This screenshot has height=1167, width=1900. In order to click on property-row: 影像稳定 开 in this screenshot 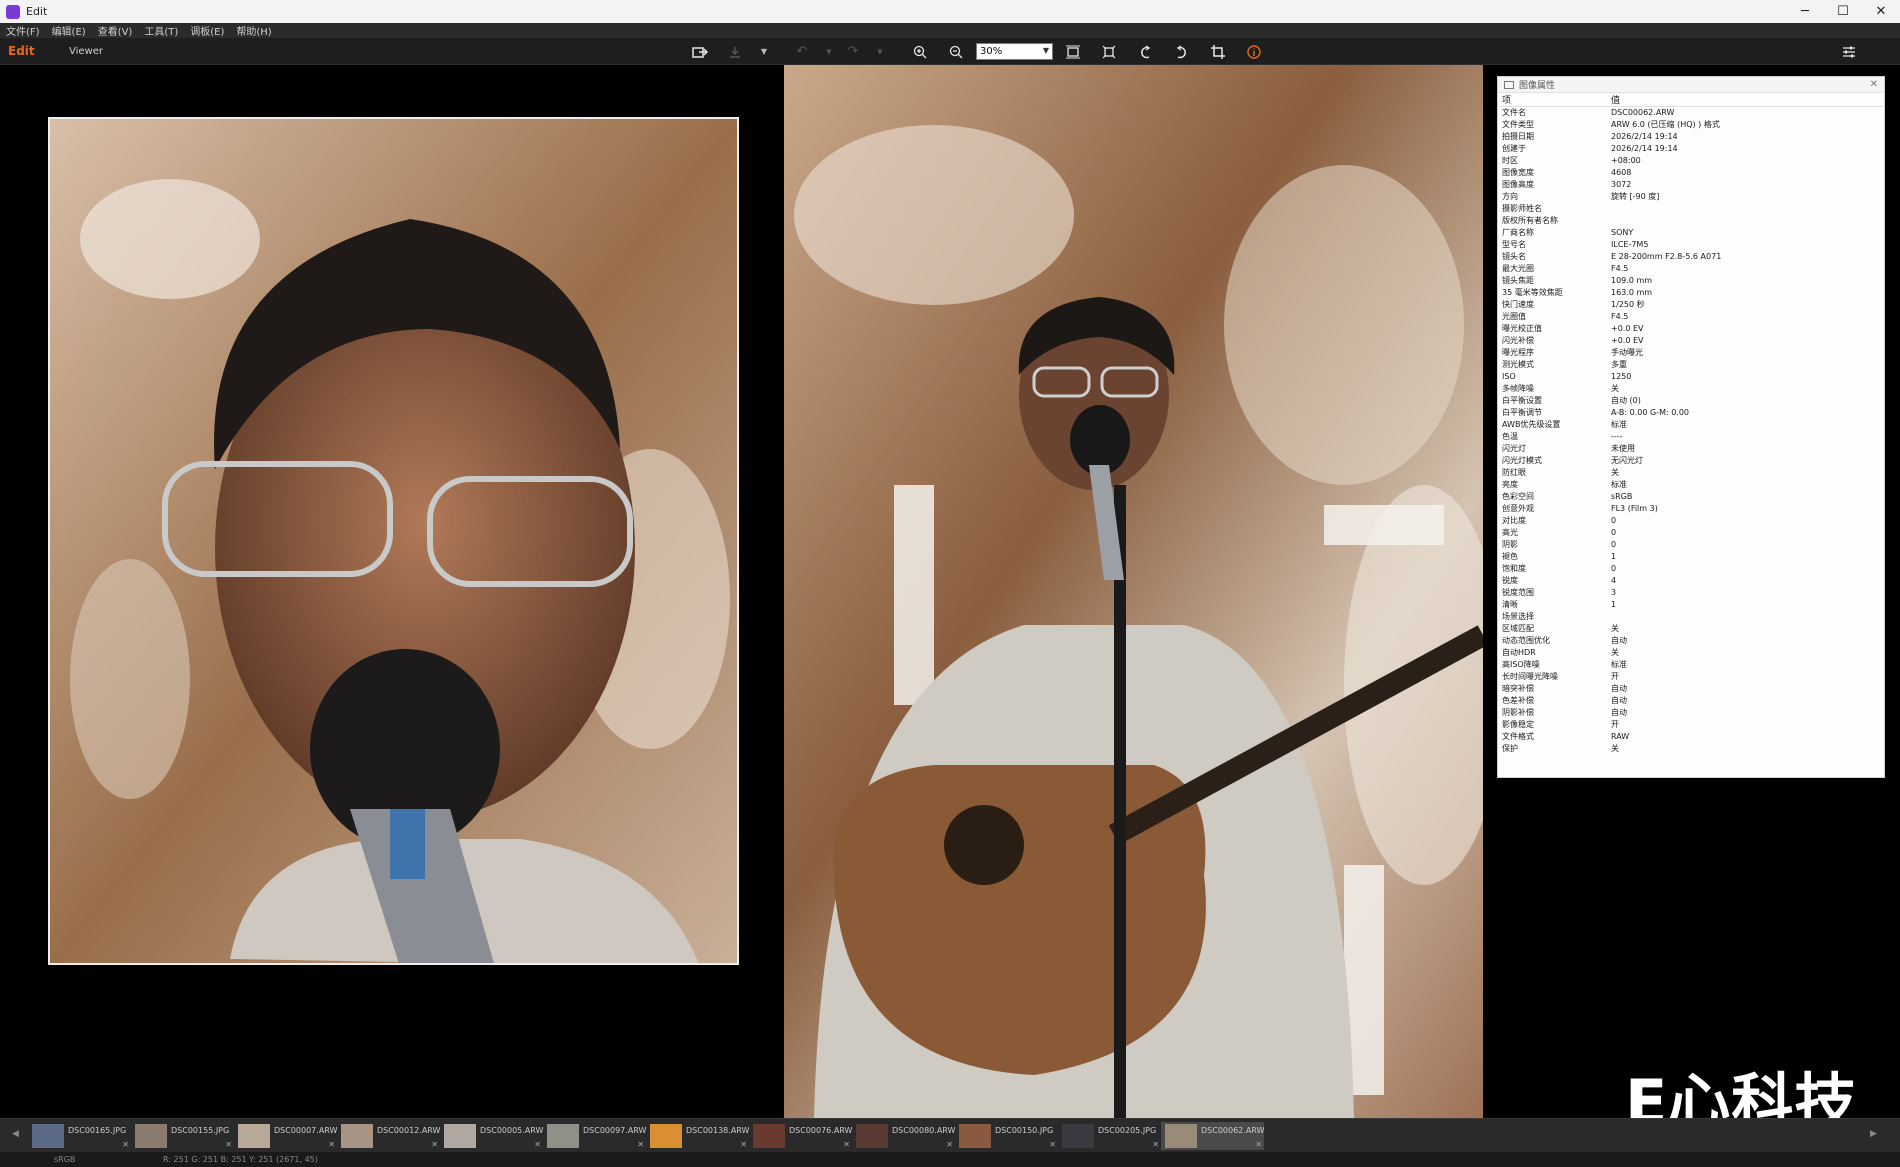, I will do `click(1691, 725)`.